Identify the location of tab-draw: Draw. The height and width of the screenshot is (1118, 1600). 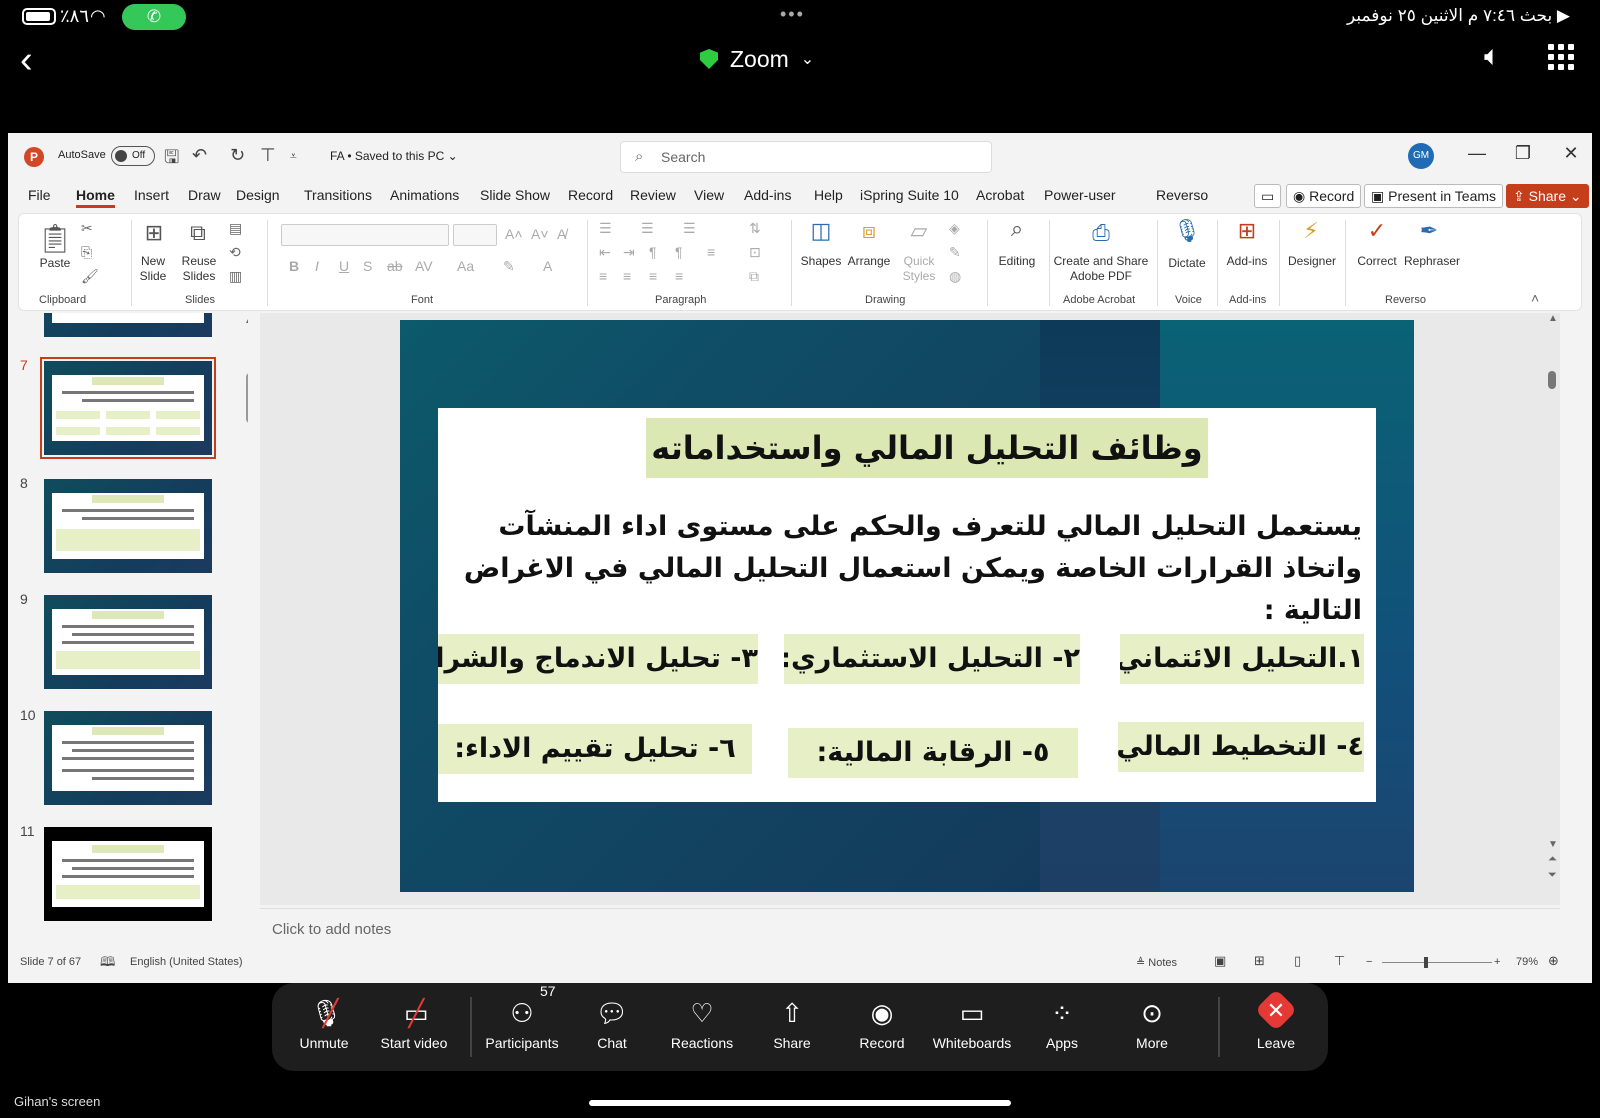
(204, 195).